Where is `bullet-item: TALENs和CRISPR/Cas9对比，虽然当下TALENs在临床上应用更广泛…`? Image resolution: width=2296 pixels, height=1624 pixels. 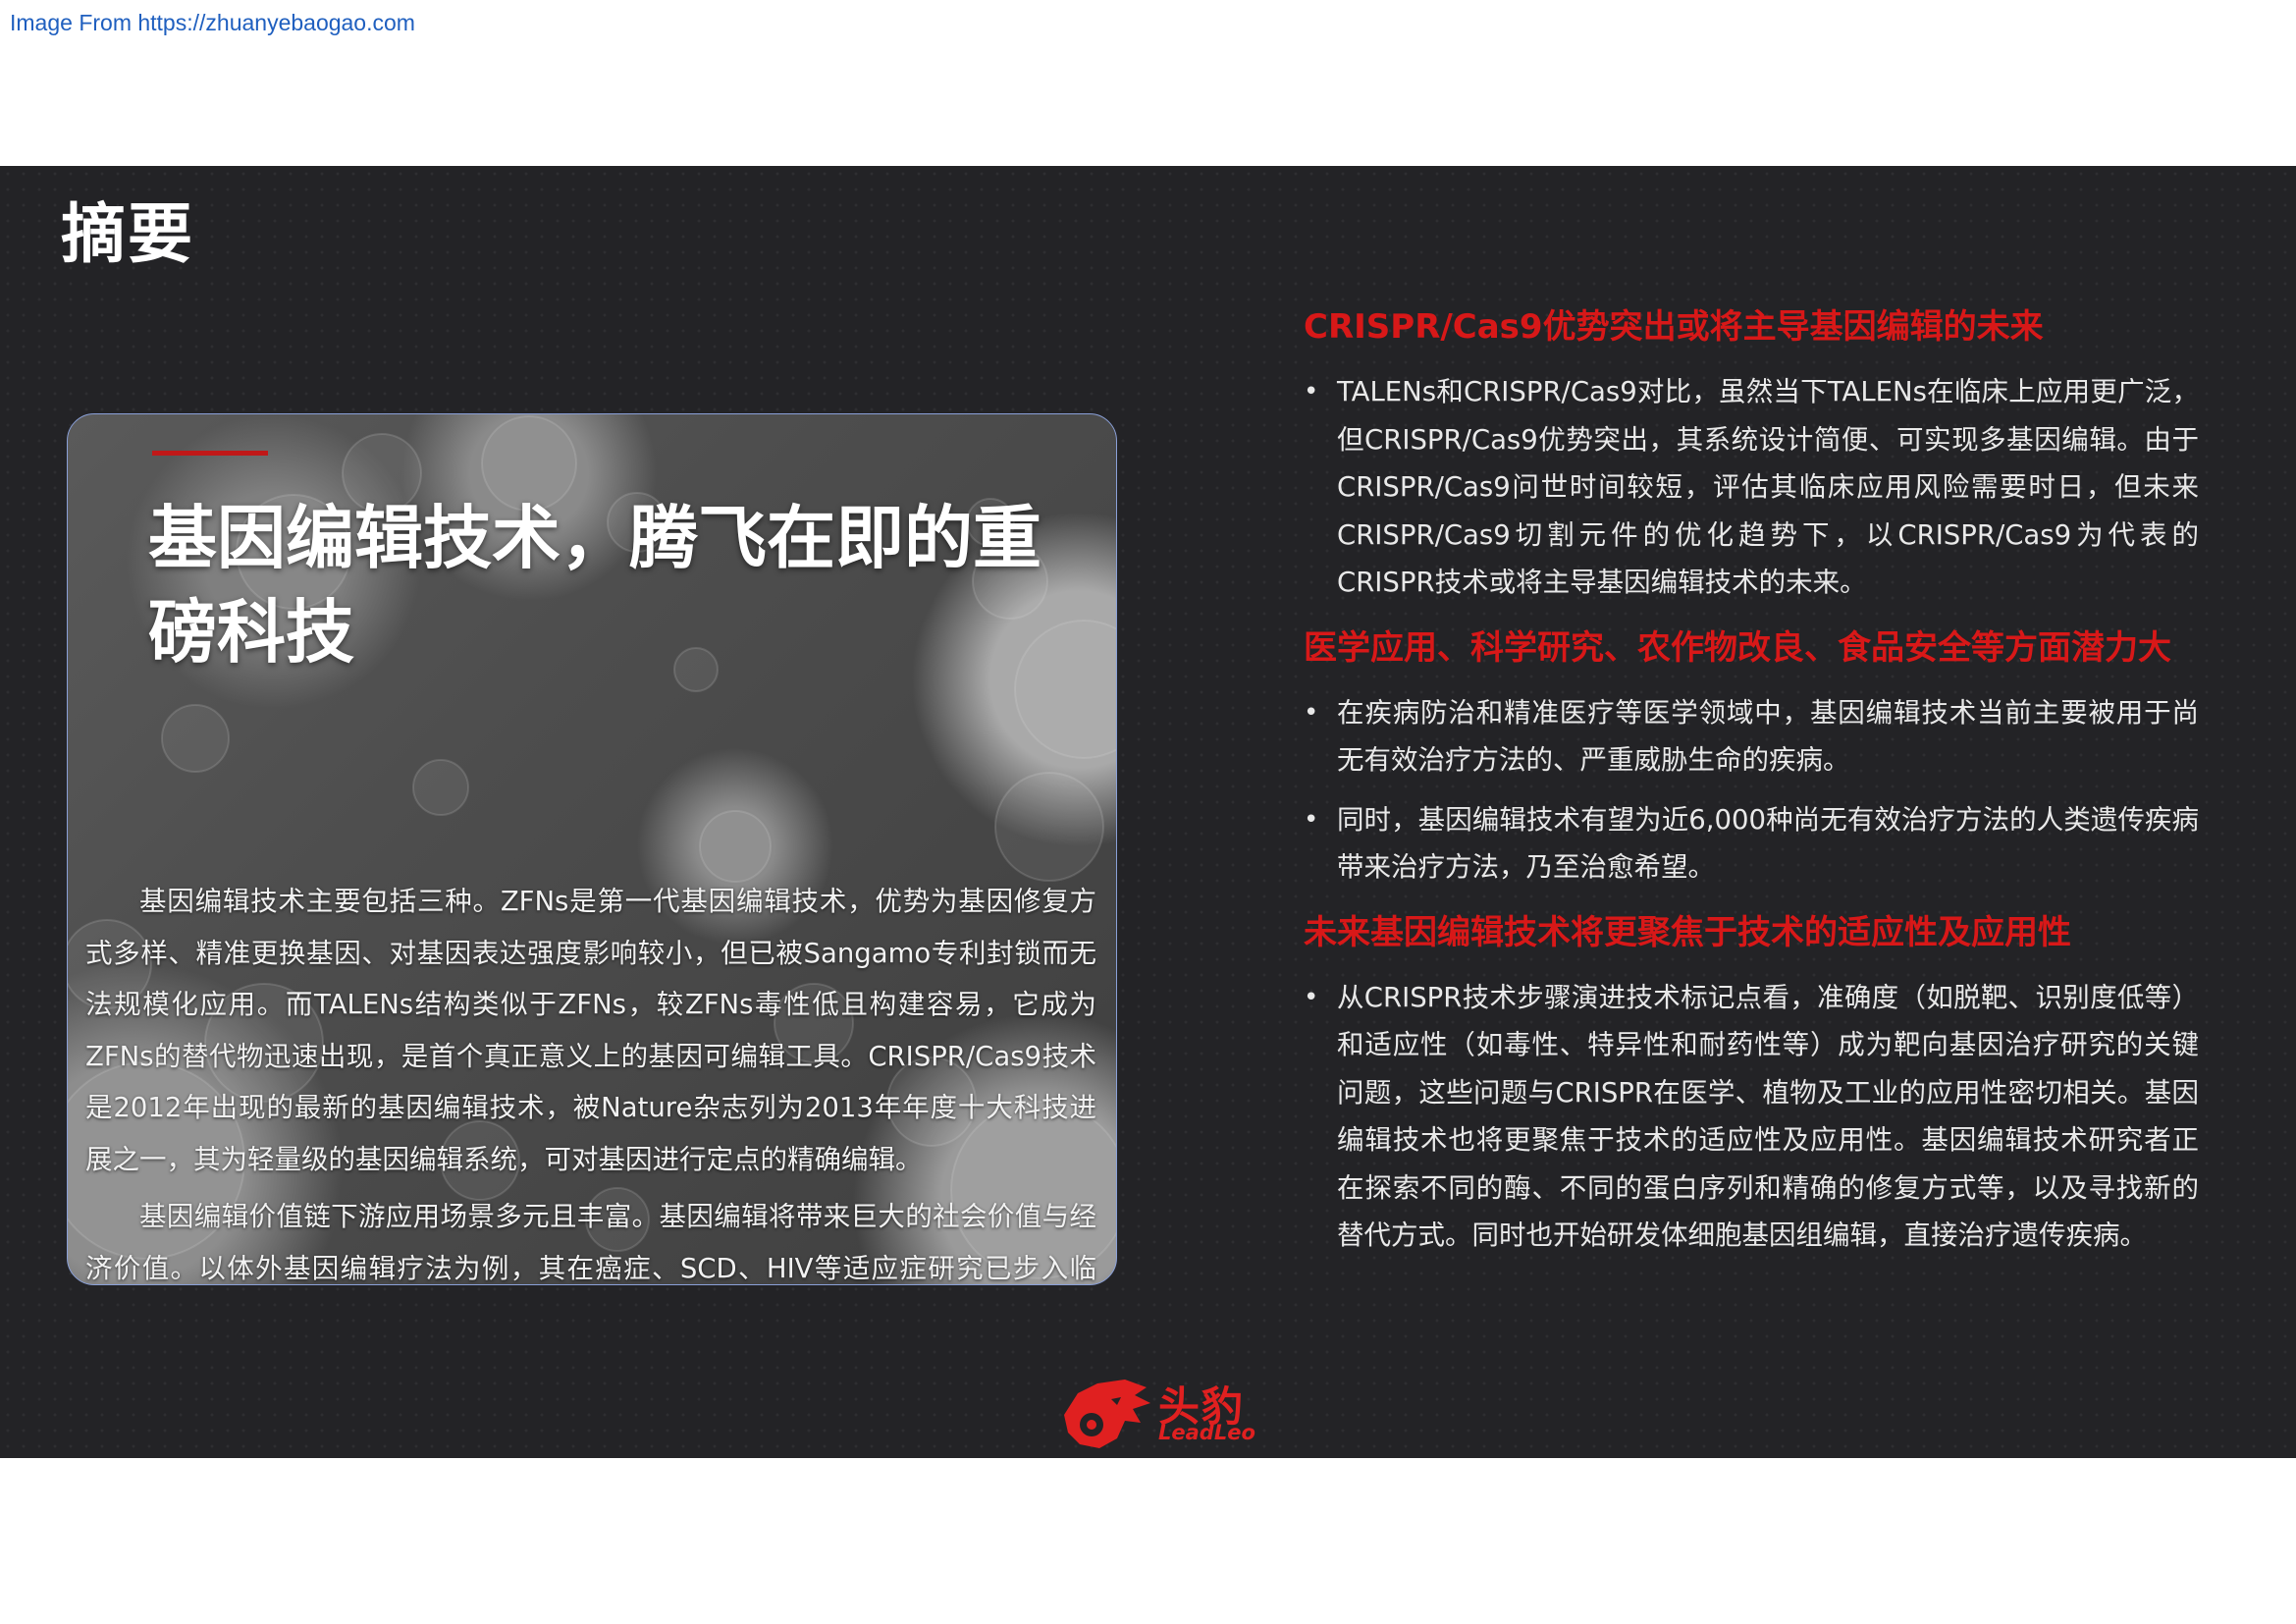 bullet-item: TALENs和CRISPR/Cas9对比，虽然当下TALENs在临床上应用更广泛… is located at coordinates (1751, 487).